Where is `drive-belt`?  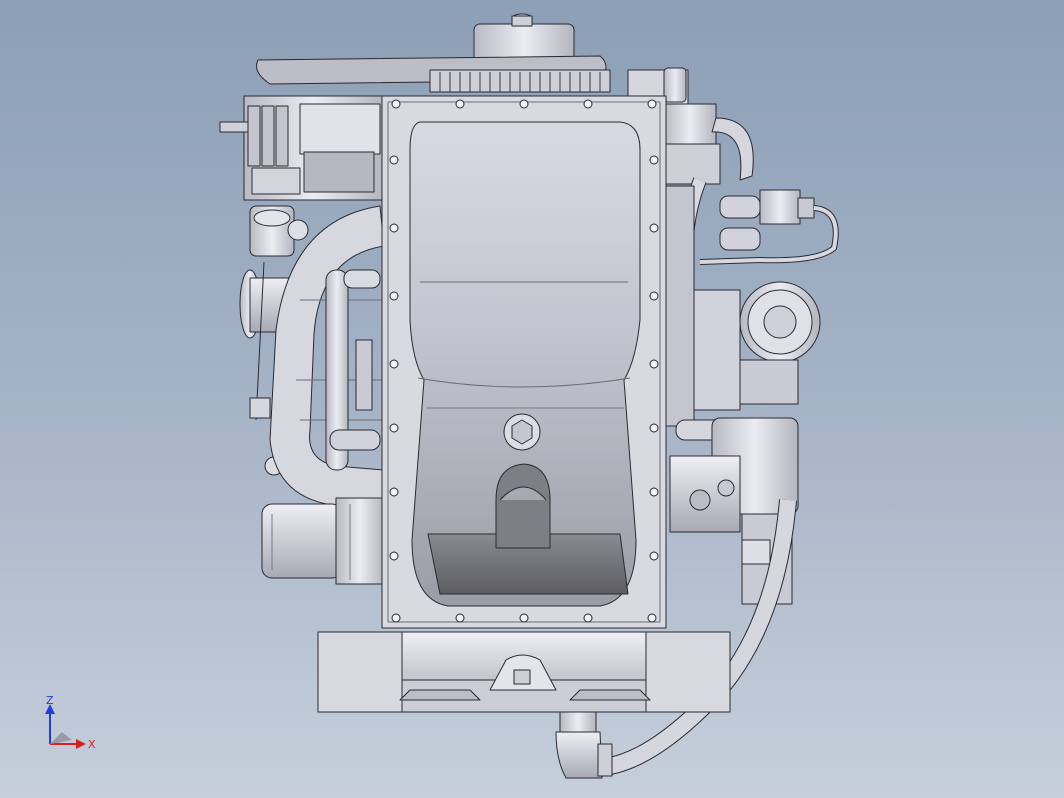
drive-belt is located at coordinates (433, 74).